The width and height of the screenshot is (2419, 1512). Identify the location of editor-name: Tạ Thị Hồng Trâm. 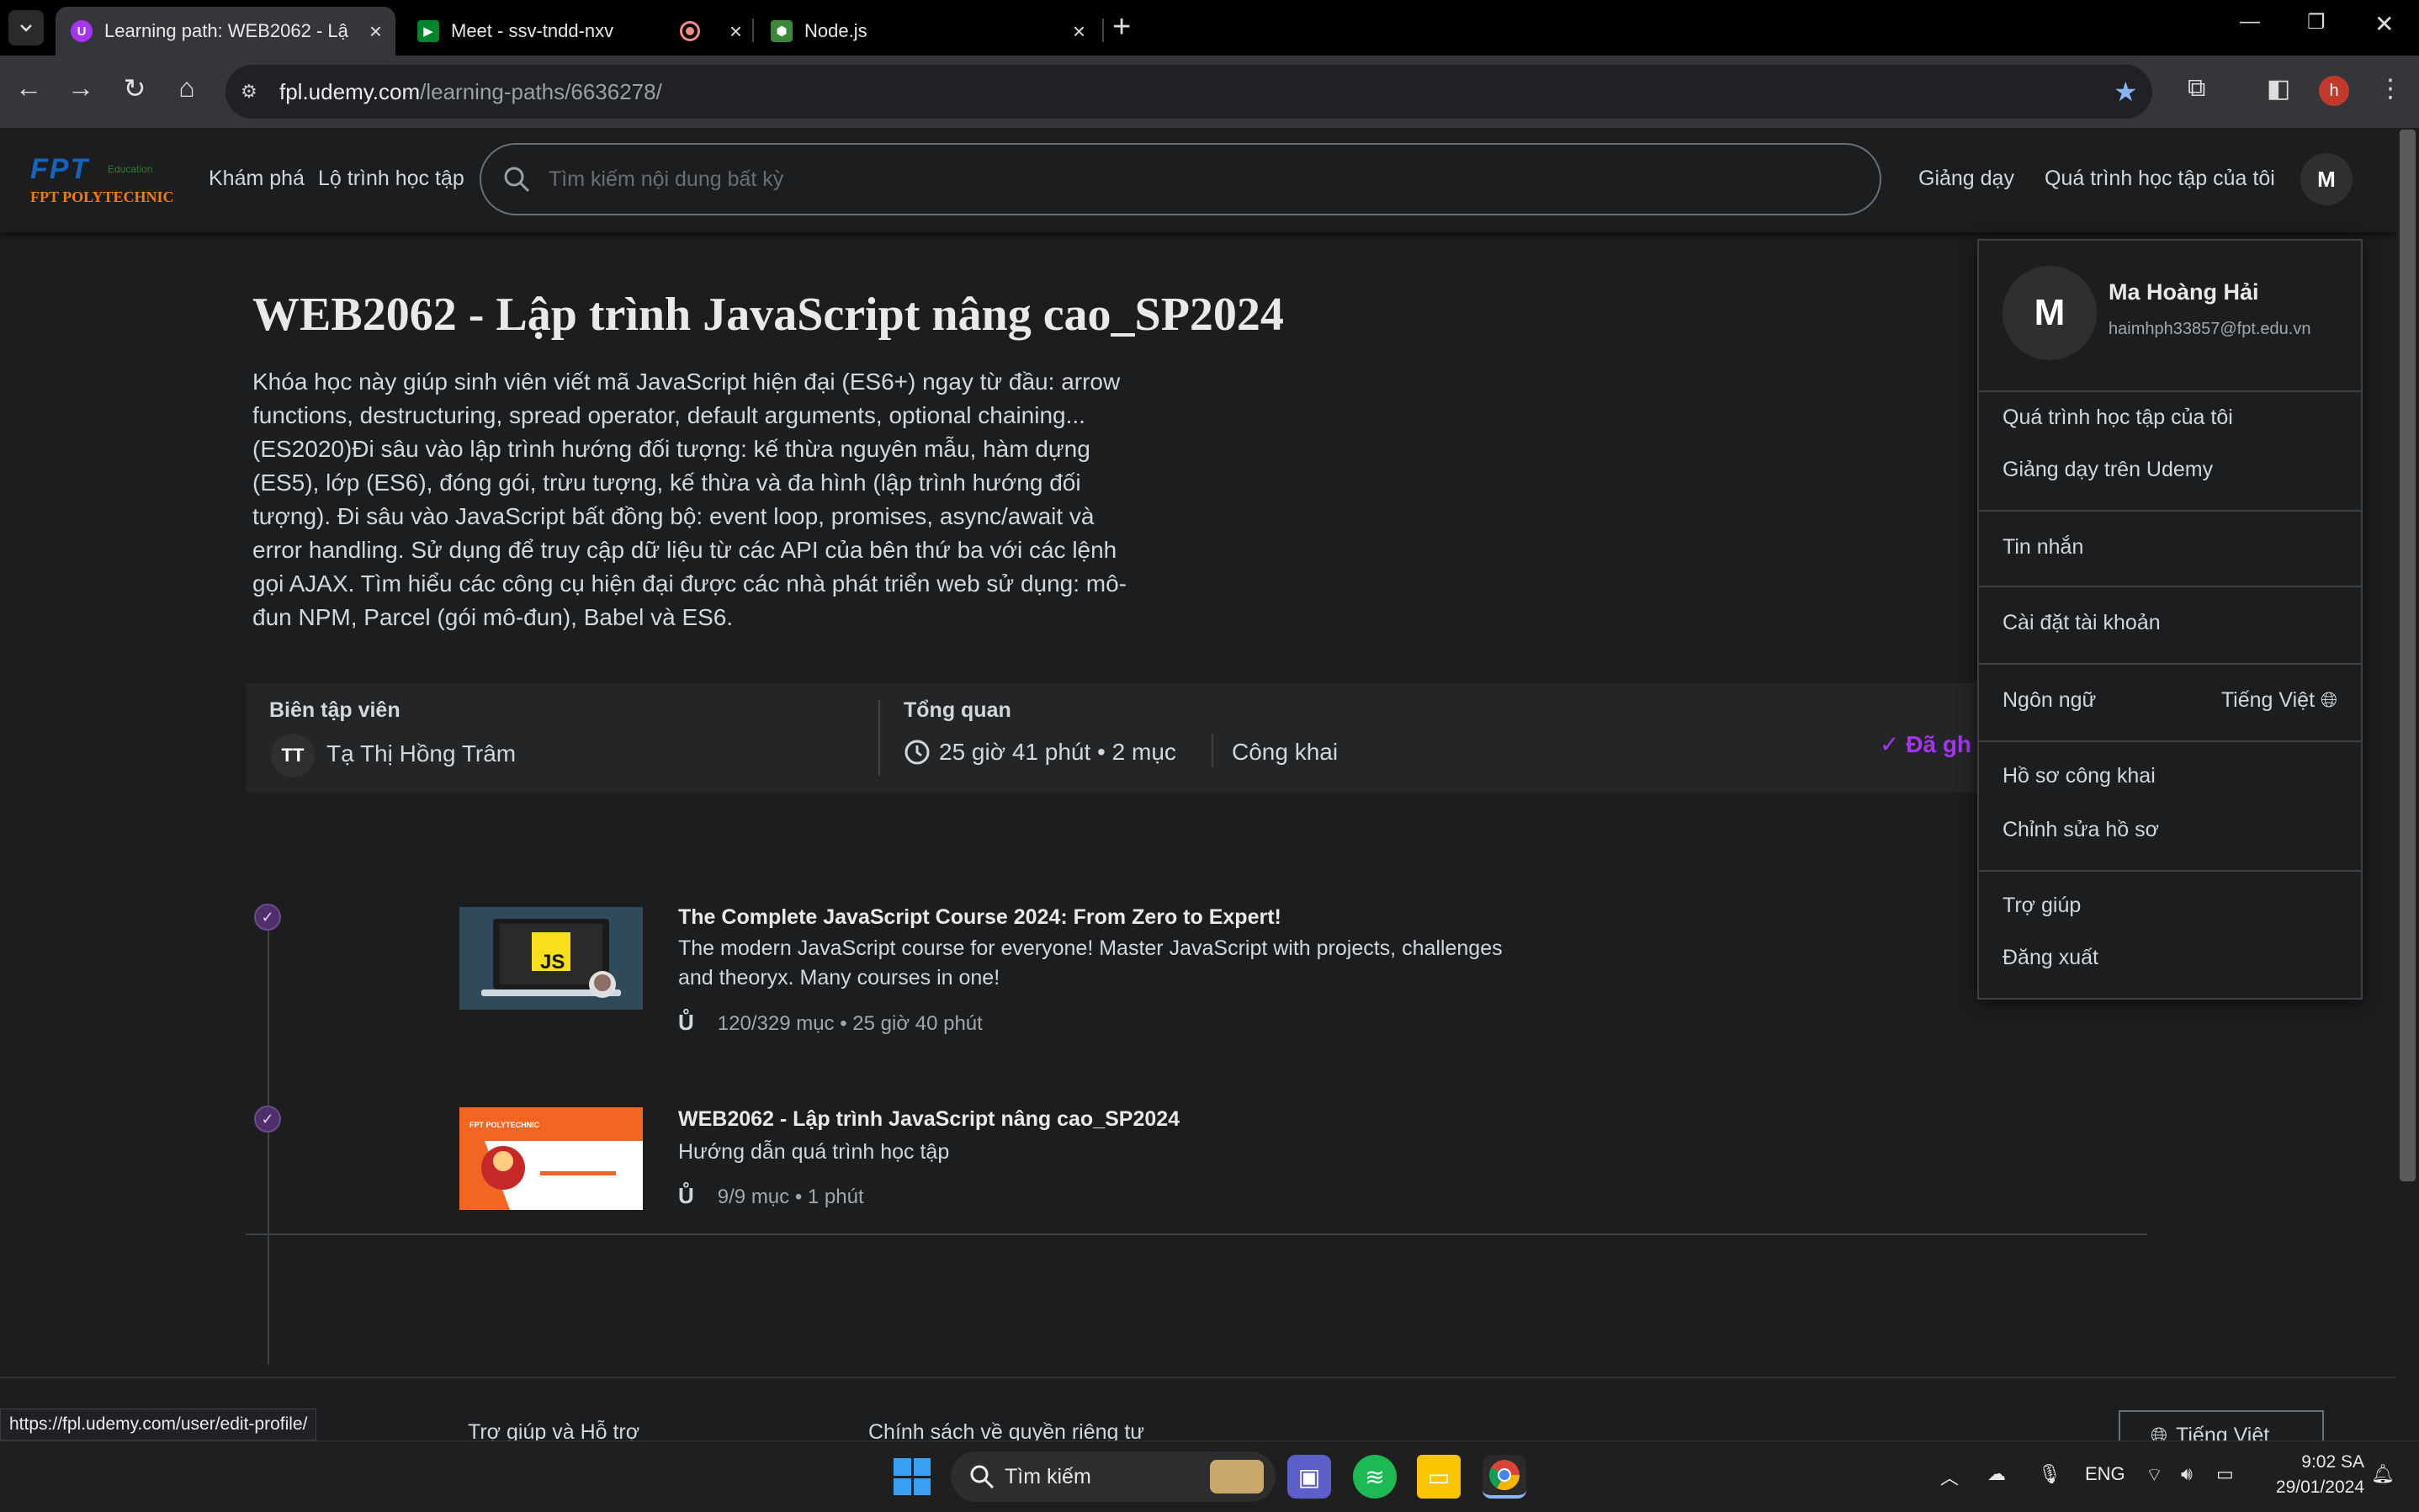
(421, 753).